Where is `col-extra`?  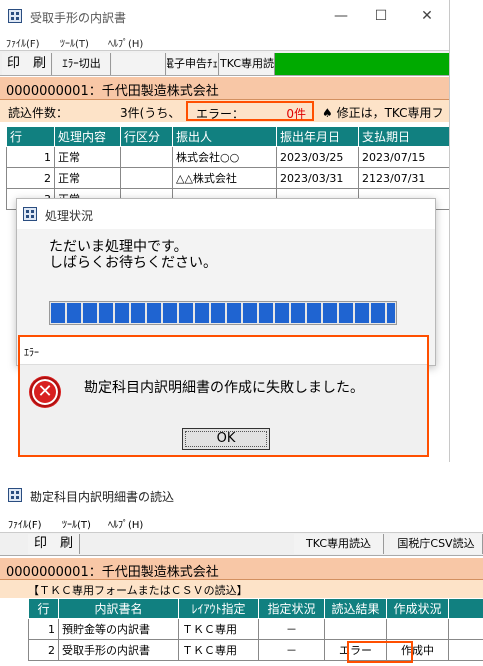 col-extra is located at coordinates (465, 608).